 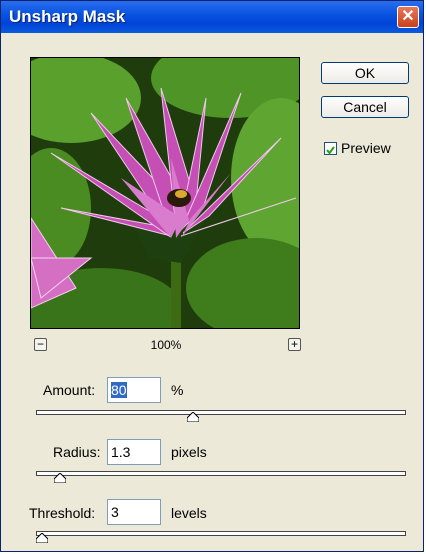 What do you see at coordinates (221, 412) in the screenshot?
I see `amount-slider-track` at bounding box center [221, 412].